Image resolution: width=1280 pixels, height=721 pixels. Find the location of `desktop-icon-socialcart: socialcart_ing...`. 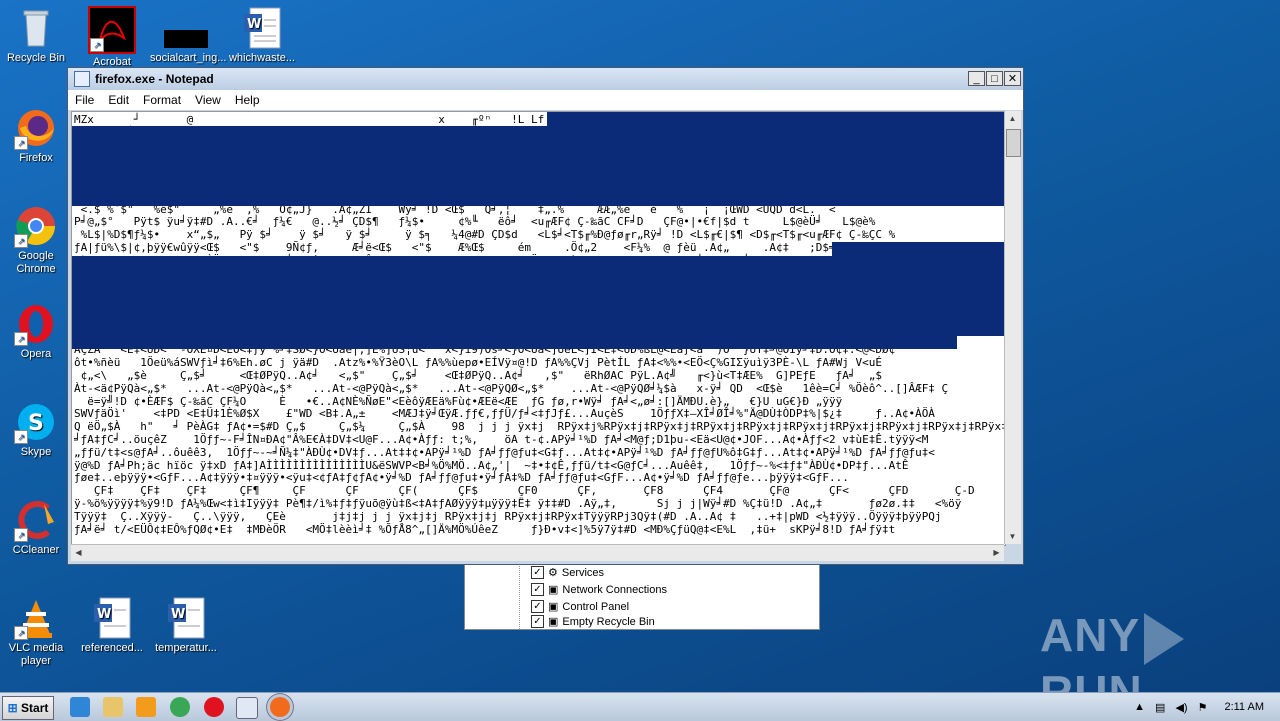

desktop-icon-socialcart: socialcart_ing... is located at coordinates (188, 35).